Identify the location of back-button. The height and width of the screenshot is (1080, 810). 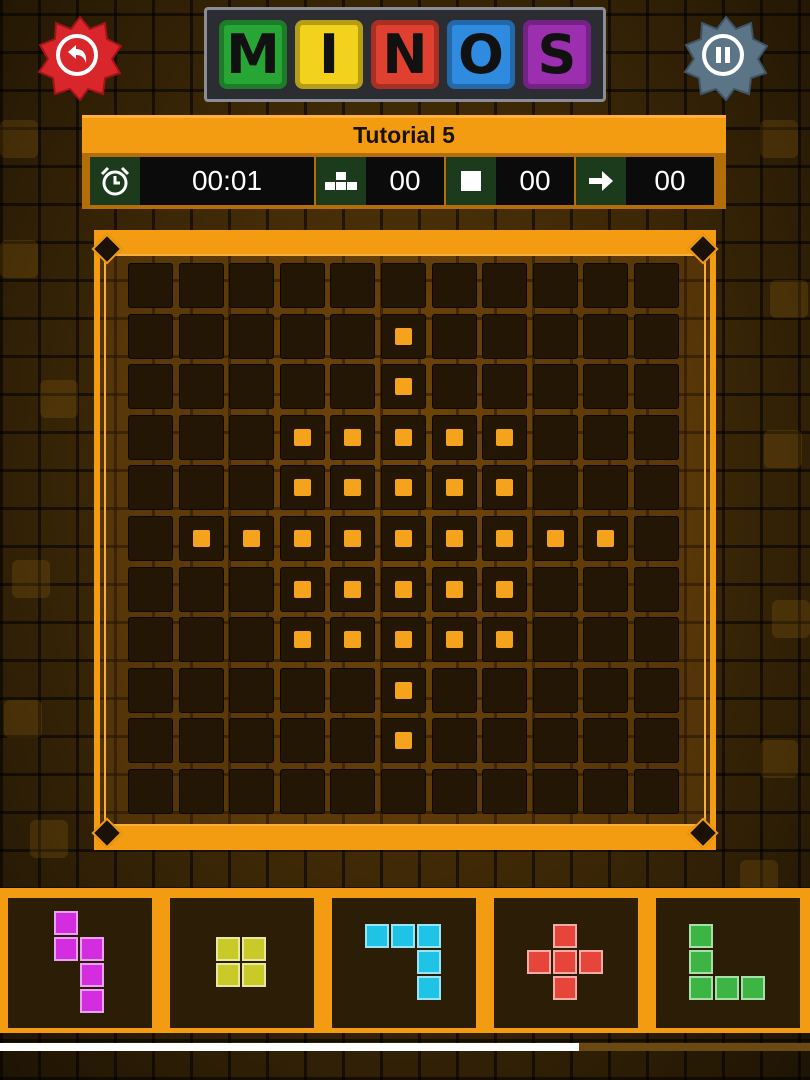
(80, 58).